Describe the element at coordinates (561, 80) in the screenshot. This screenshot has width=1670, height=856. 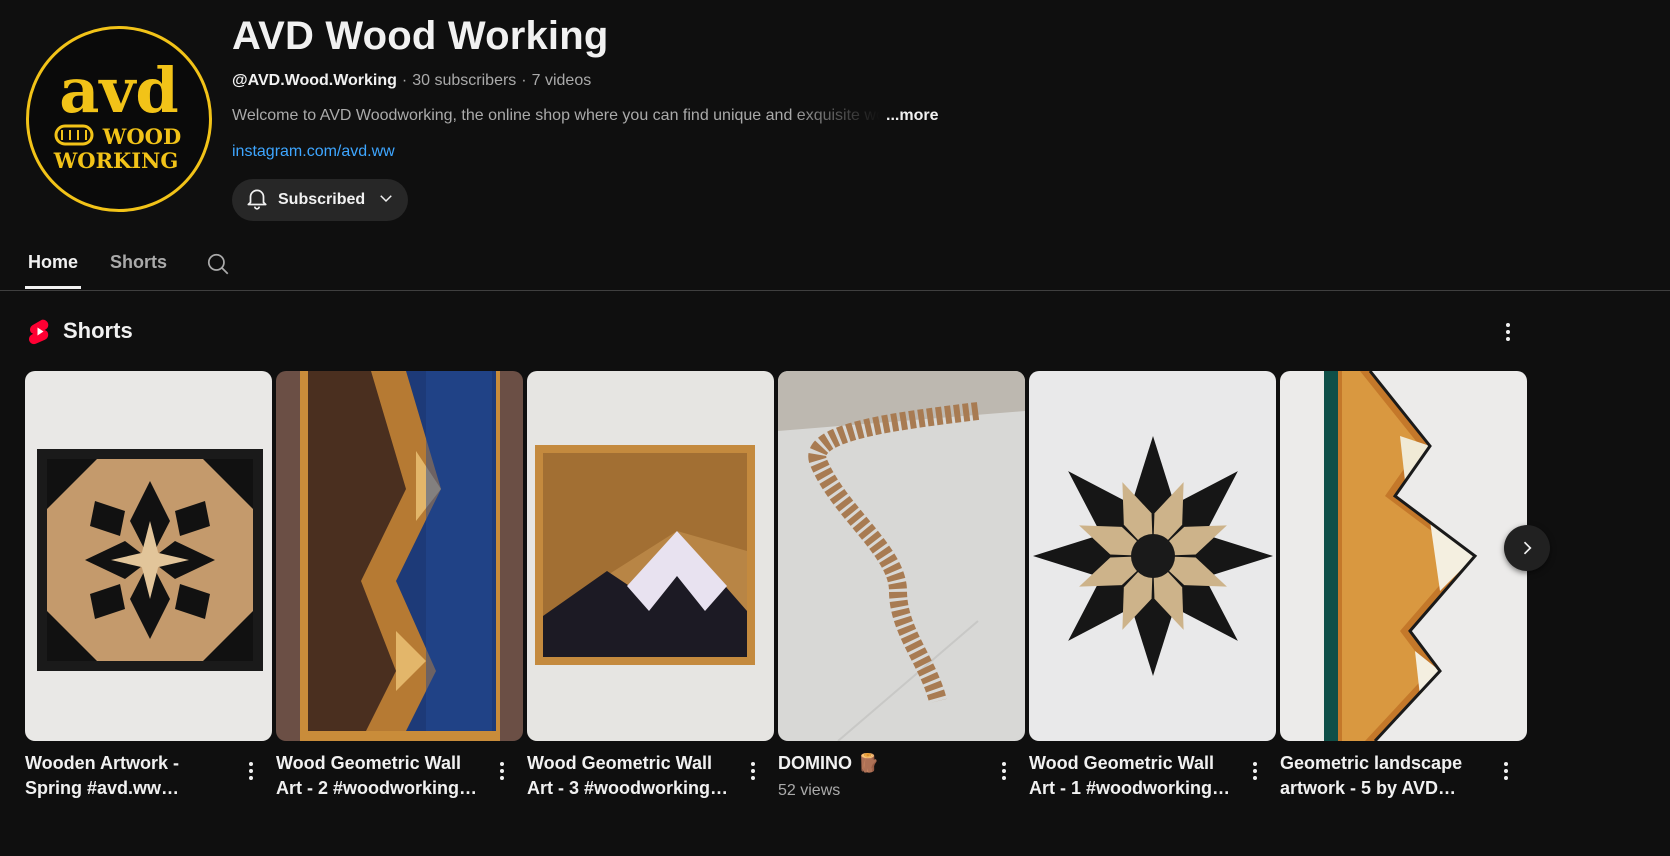
I see `video-count: 7 videos` at that location.